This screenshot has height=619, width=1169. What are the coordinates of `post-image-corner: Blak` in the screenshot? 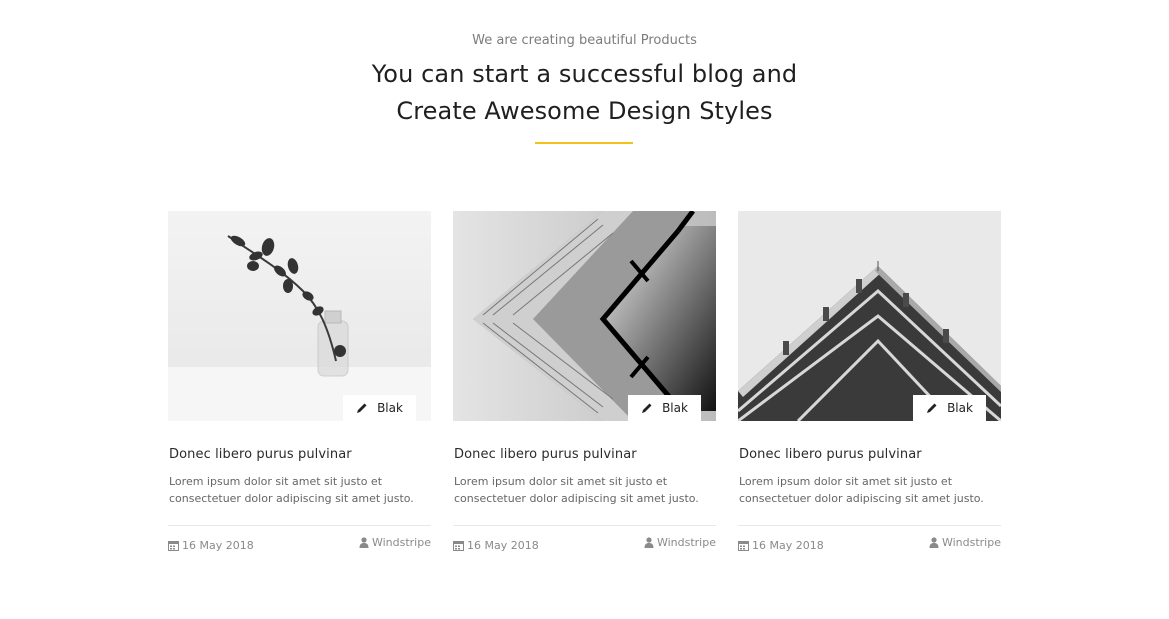 It's located at (869, 316).